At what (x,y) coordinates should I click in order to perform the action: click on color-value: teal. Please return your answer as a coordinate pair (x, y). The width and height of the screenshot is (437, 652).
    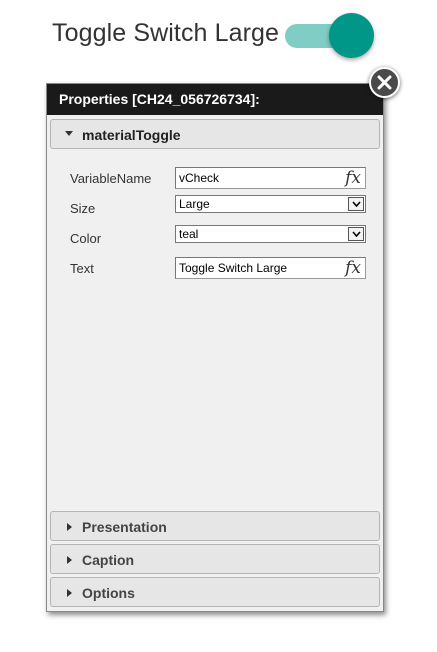
    Looking at the image, I should click on (189, 234).